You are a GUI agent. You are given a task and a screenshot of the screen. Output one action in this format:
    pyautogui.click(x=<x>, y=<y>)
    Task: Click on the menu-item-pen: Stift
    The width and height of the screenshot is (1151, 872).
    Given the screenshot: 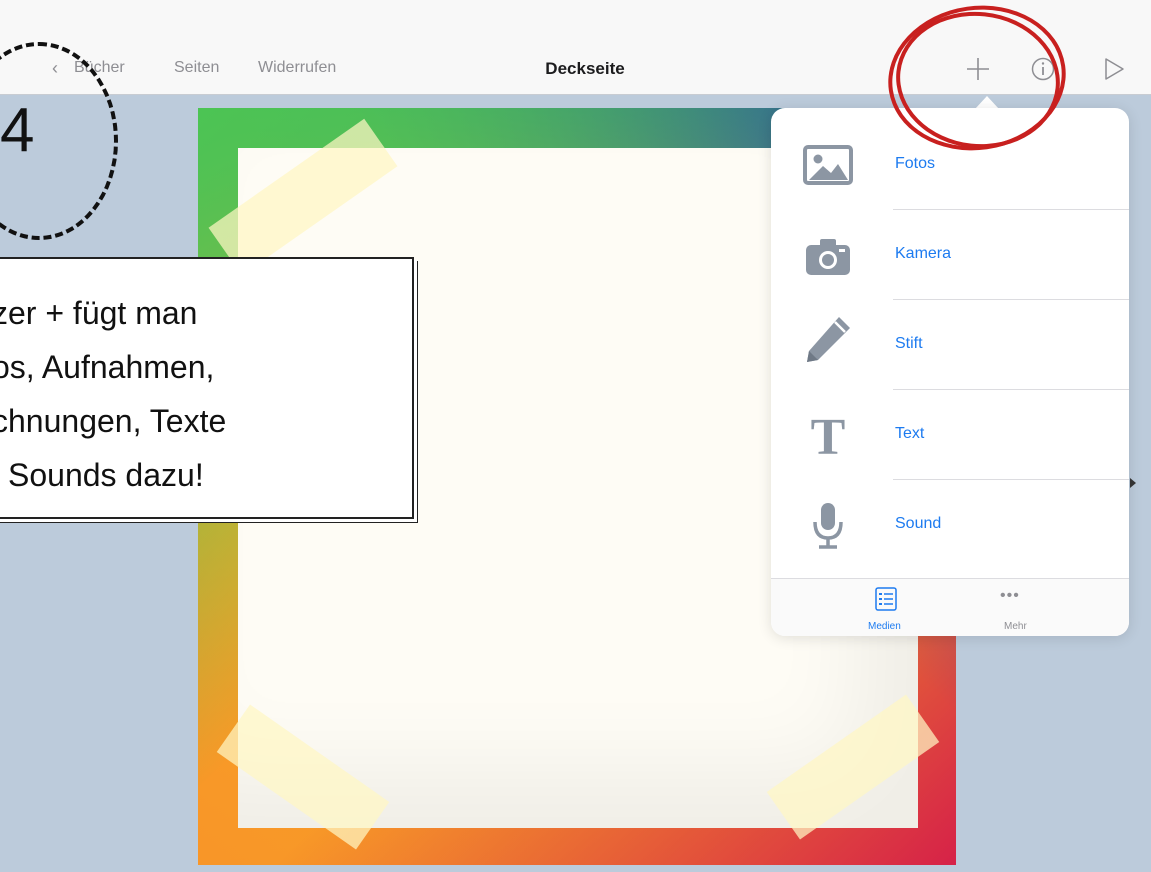 What is the action you would take?
    pyautogui.click(x=950, y=345)
    